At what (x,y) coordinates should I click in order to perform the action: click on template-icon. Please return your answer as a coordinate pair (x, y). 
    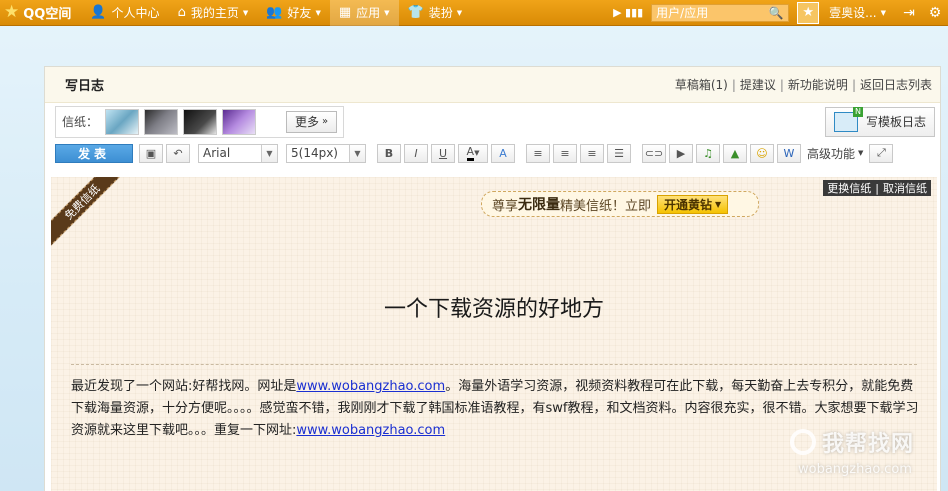
    Looking at the image, I should click on (848, 119).